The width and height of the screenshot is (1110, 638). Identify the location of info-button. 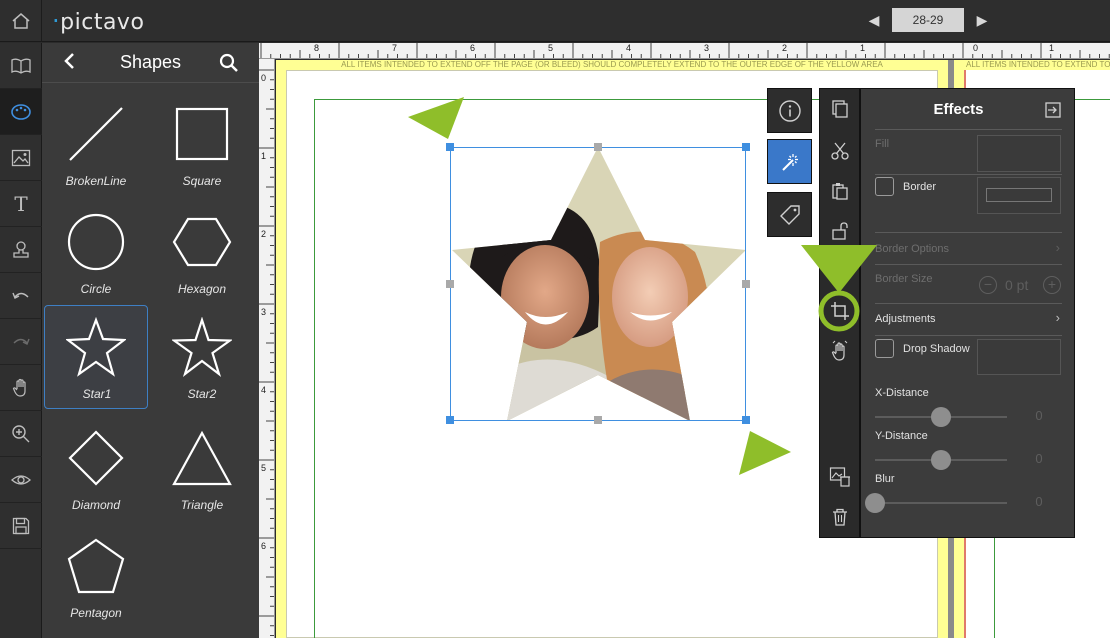
(789, 110).